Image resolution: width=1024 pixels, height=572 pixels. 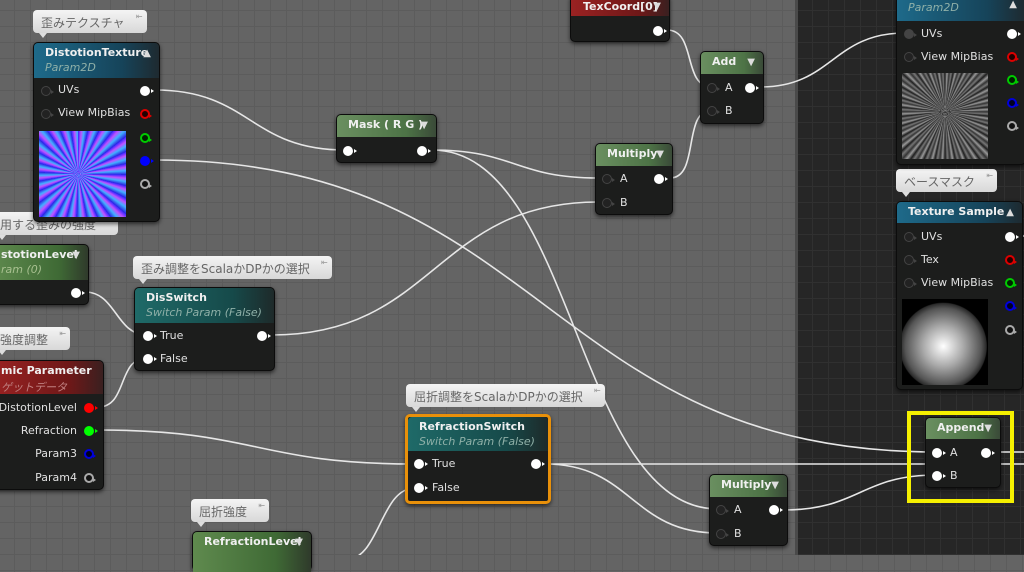 What do you see at coordinates (46, 370) in the screenshot?
I see `node-title: mic Parameter` at bounding box center [46, 370].